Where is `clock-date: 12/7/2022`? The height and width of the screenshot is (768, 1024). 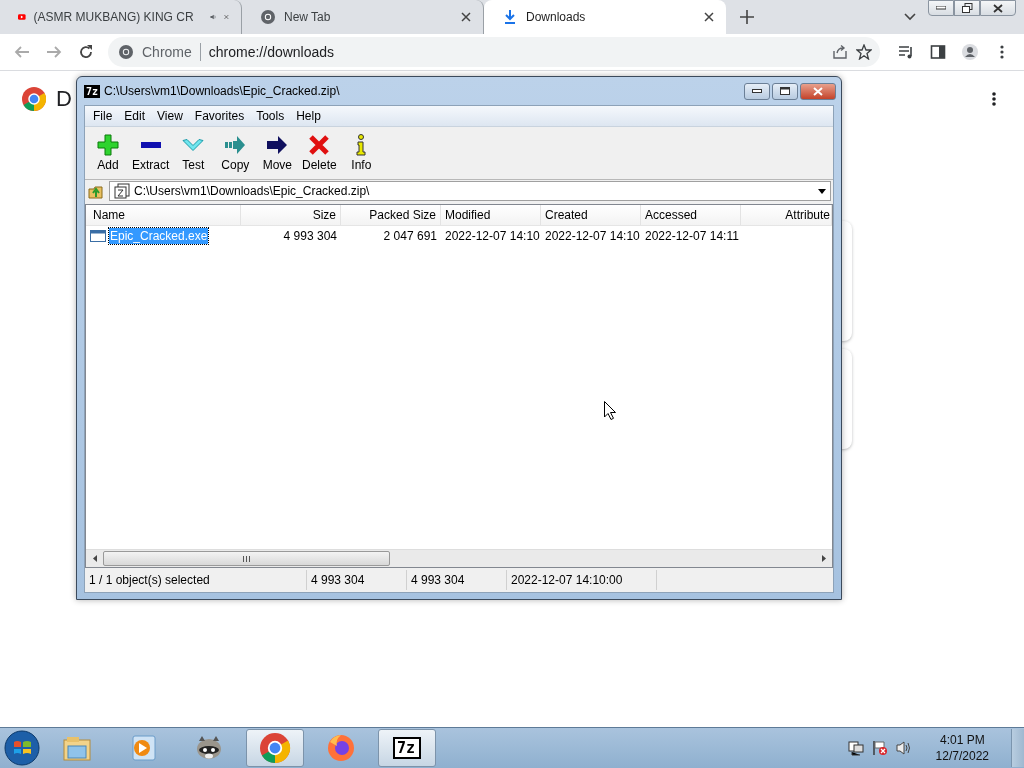 clock-date: 12/7/2022 is located at coordinates (962, 756).